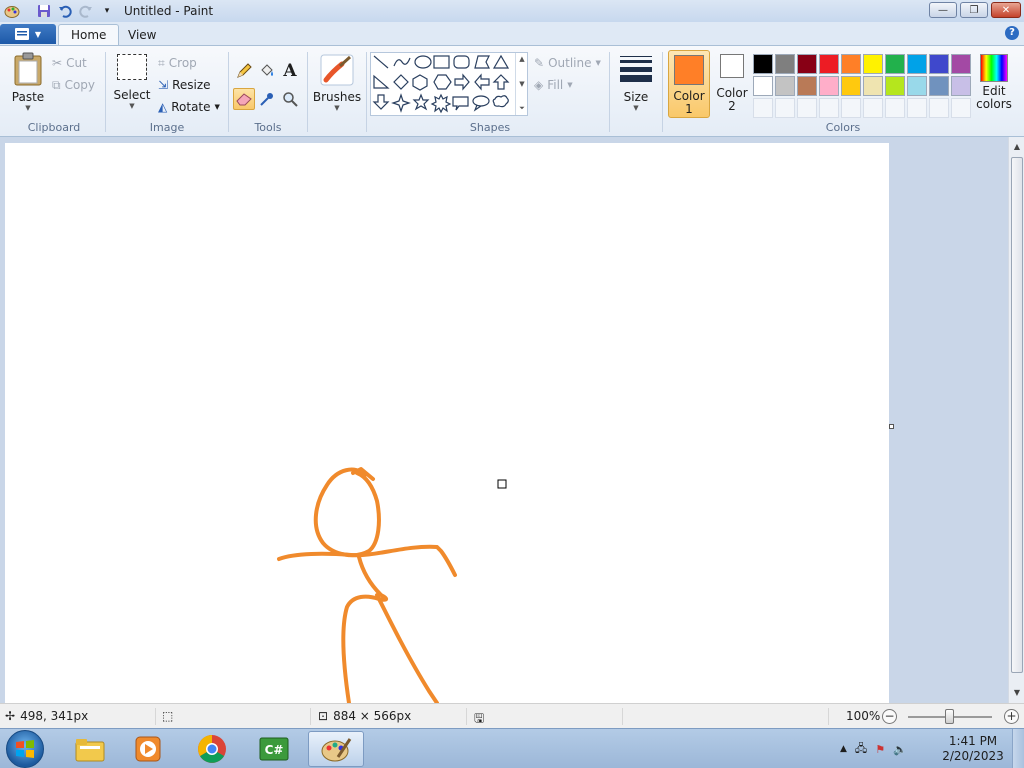 Image resolution: width=1024 pixels, height=768 pixels. What do you see at coordinates (689, 84) in the screenshot?
I see `color1-button: Color 1` at bounding box center [689, 84].